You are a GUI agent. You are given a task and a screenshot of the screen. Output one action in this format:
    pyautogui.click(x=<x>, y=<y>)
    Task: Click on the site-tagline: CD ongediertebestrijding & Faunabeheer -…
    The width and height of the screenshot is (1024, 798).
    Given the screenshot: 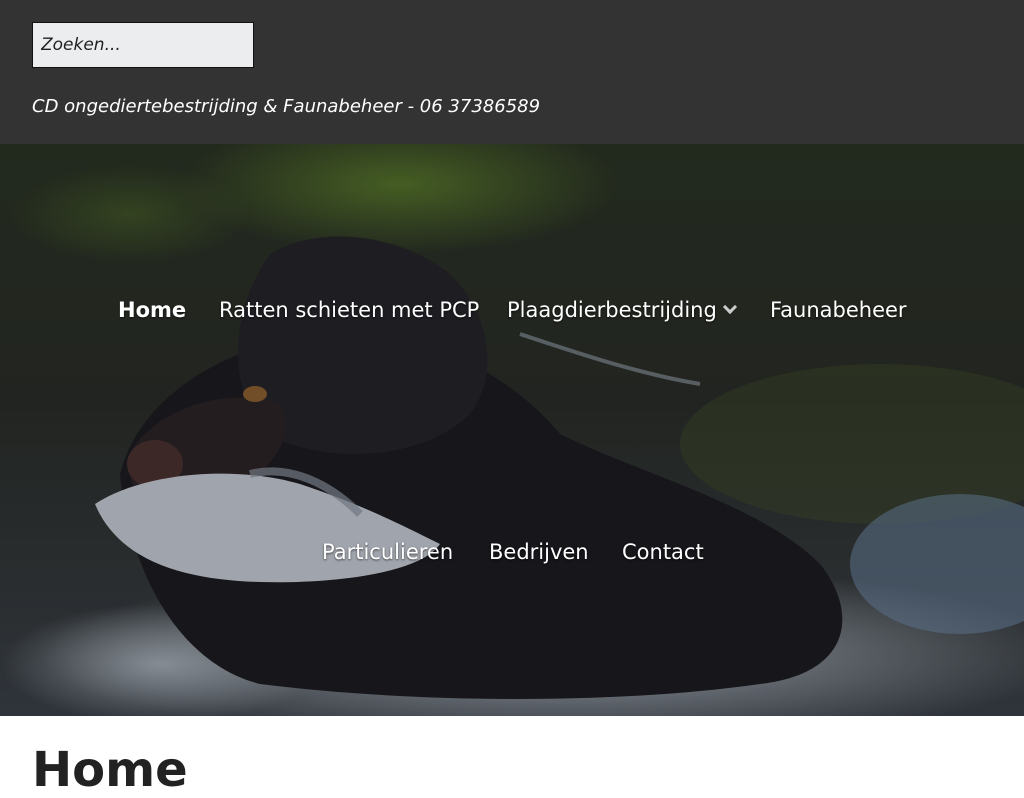 What is the action you would take?
    pyautogui.click(x=286, y=106)
    